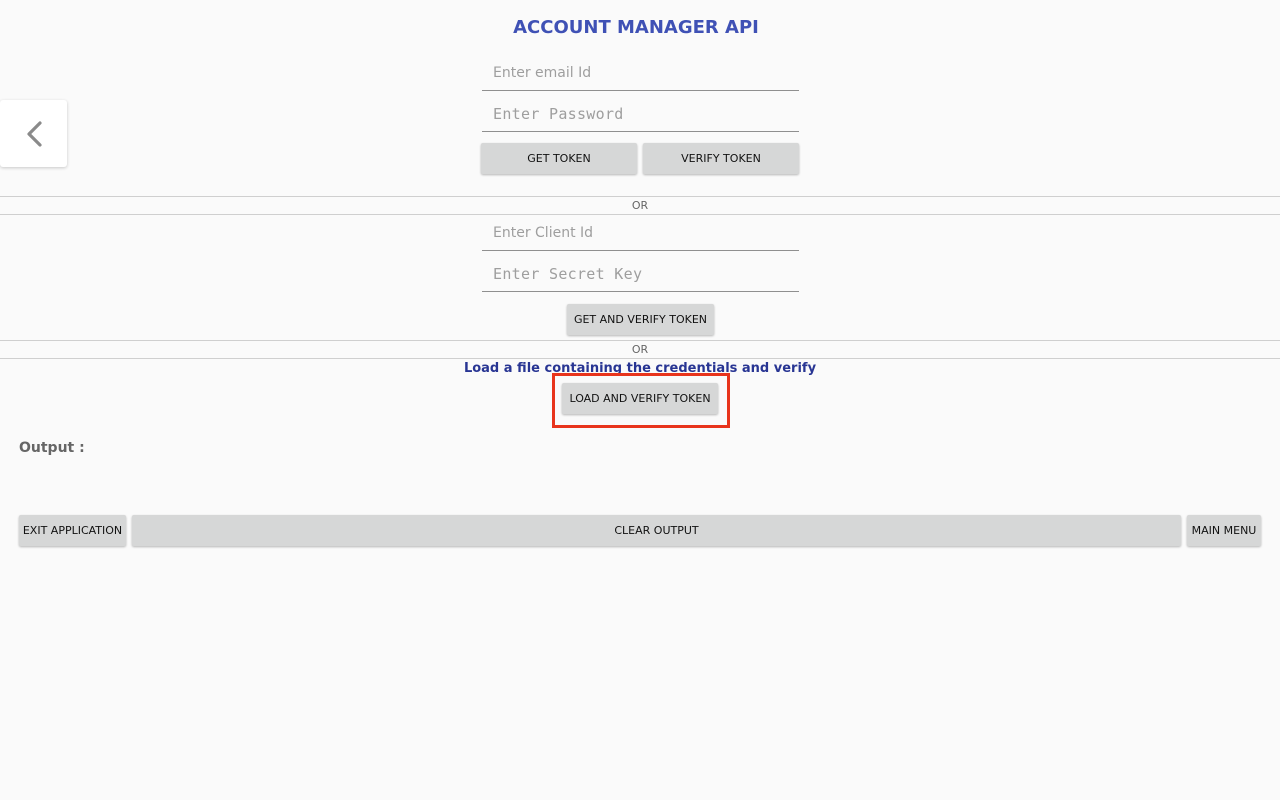 This screenshot has height=800, width=1280. I want to click on client-id-field-container, so click(640, 233).